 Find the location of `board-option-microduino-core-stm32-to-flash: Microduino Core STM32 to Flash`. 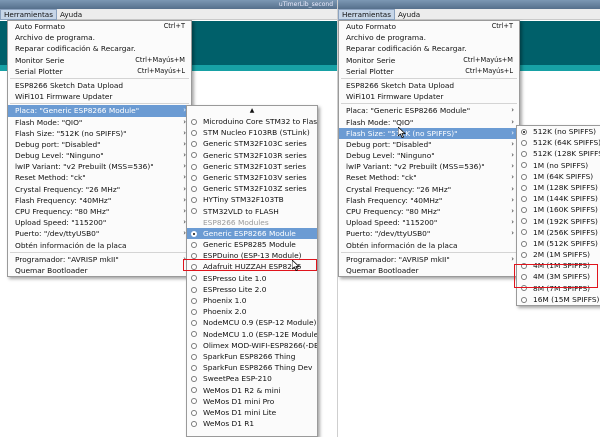

board-option-microduino-core-stm32-to-flash: Microduino Core STM32 to Flash is located at coordinates (252, 121).